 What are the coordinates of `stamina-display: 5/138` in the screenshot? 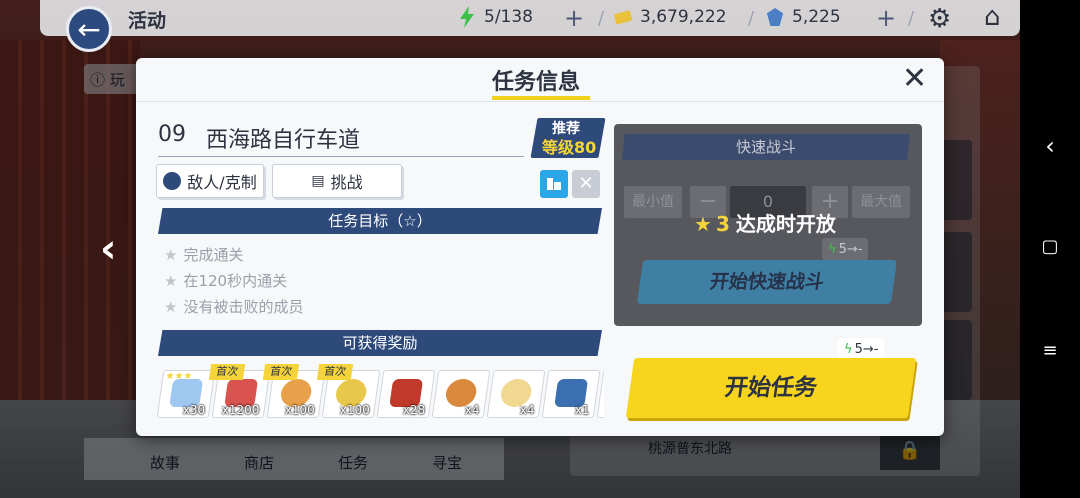 It's located at (495, 17).